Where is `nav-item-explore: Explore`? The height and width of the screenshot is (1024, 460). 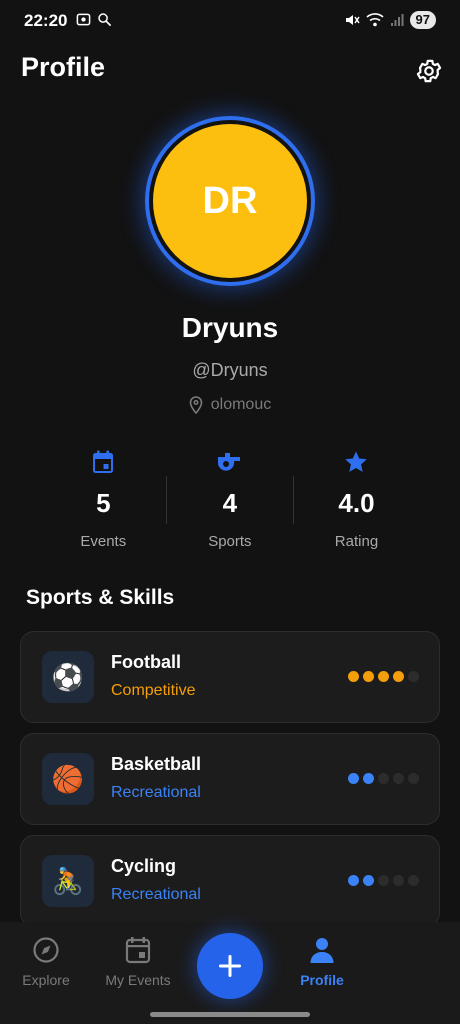
nav-item-explore: Explore is located at coordinates (46, 962).